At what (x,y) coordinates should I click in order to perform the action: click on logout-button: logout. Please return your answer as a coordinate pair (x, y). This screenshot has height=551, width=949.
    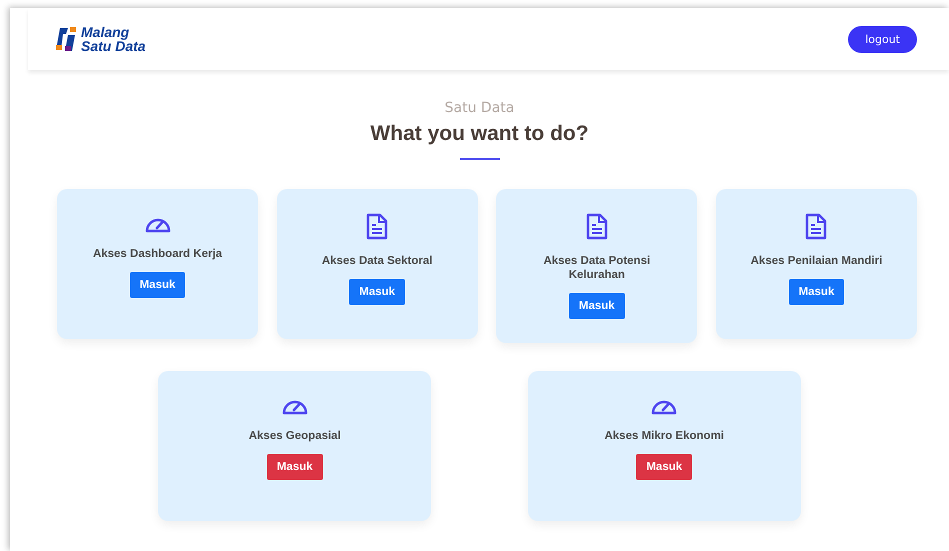
    Looking at the image, I should click on (882, 39).